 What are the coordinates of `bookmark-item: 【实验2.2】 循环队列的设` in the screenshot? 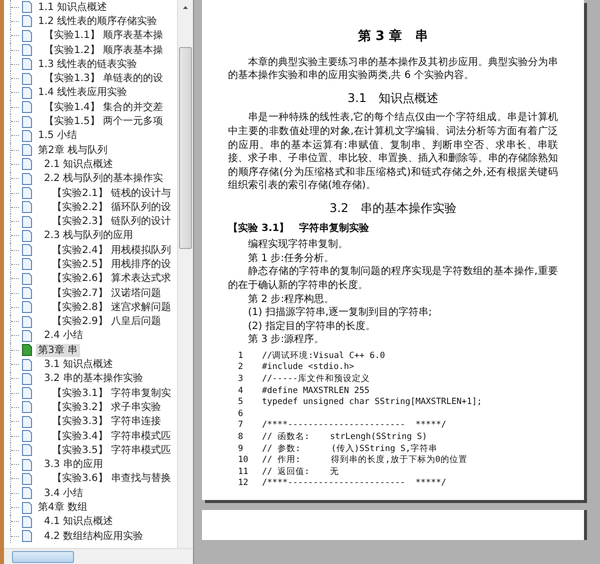 It's located at (112, 207).